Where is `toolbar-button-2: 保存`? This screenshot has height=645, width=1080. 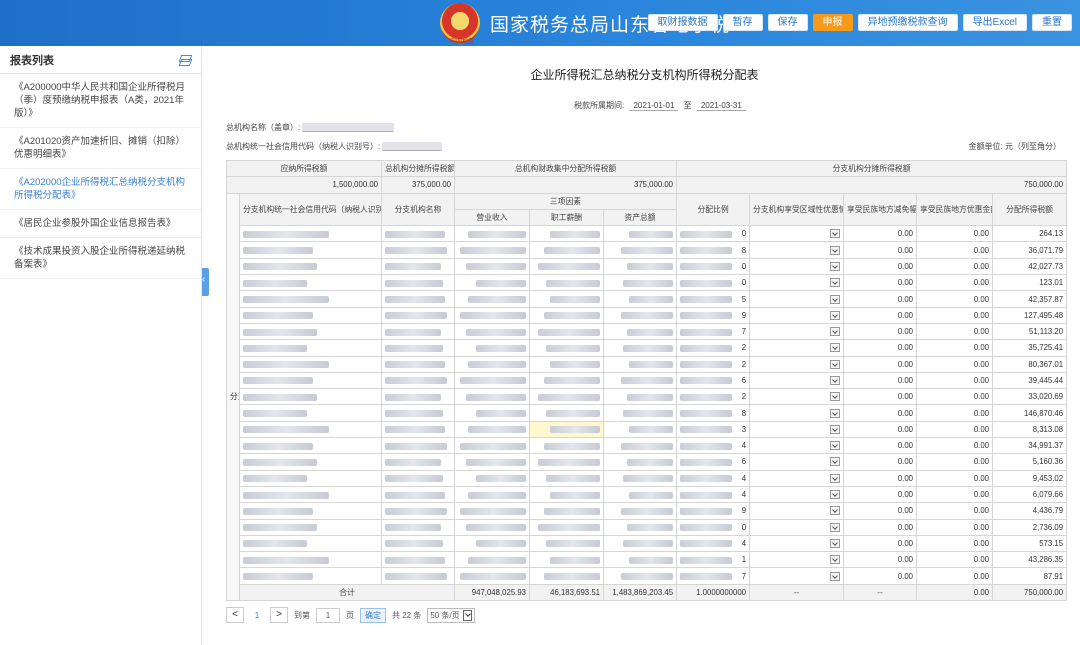 toolbar-button-2: 保存 is located at coordinates (787, 22).